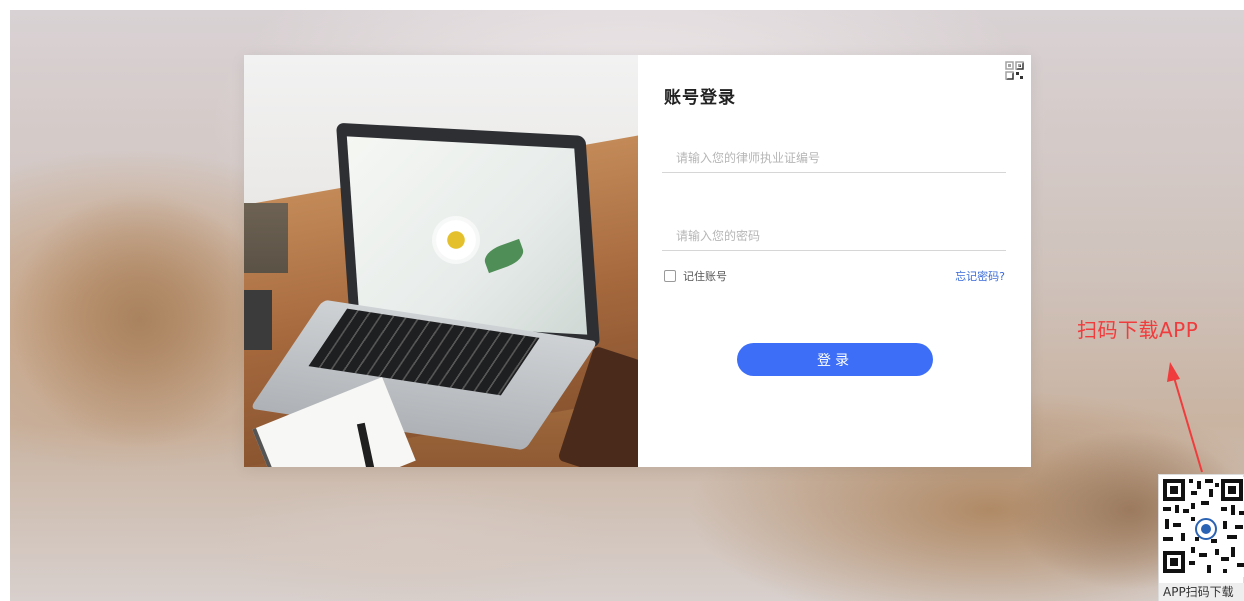 This screenshot has width=1244, height=601. Describe the element at coordinates (456, 240) in the screenshot. I see `photo-flower` at that location.